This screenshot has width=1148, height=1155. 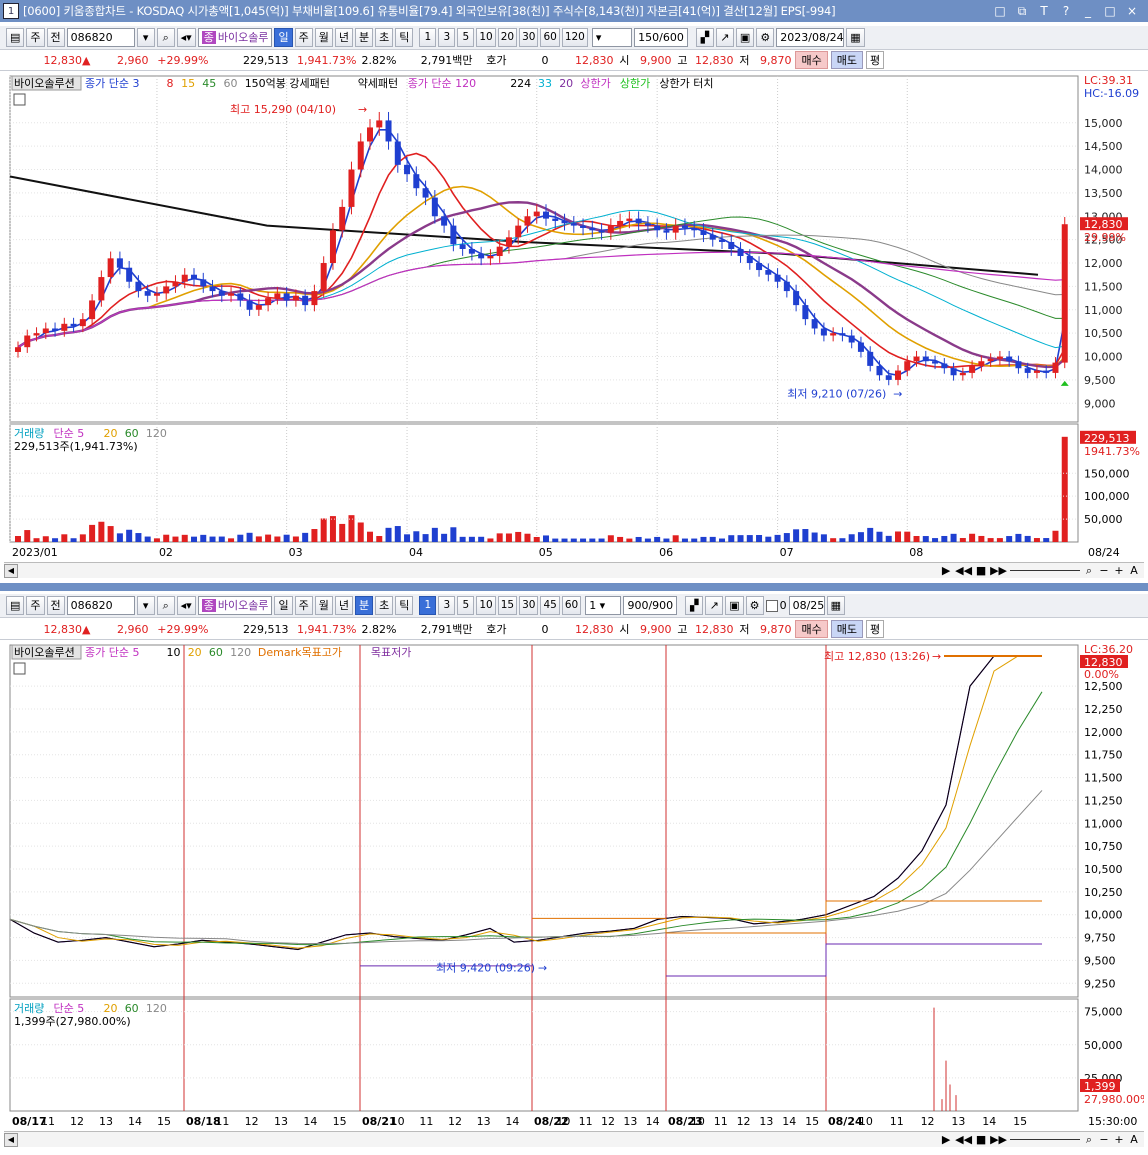 I want to click on bottom-plus-icon: +, so click(x=1119, y=1139).